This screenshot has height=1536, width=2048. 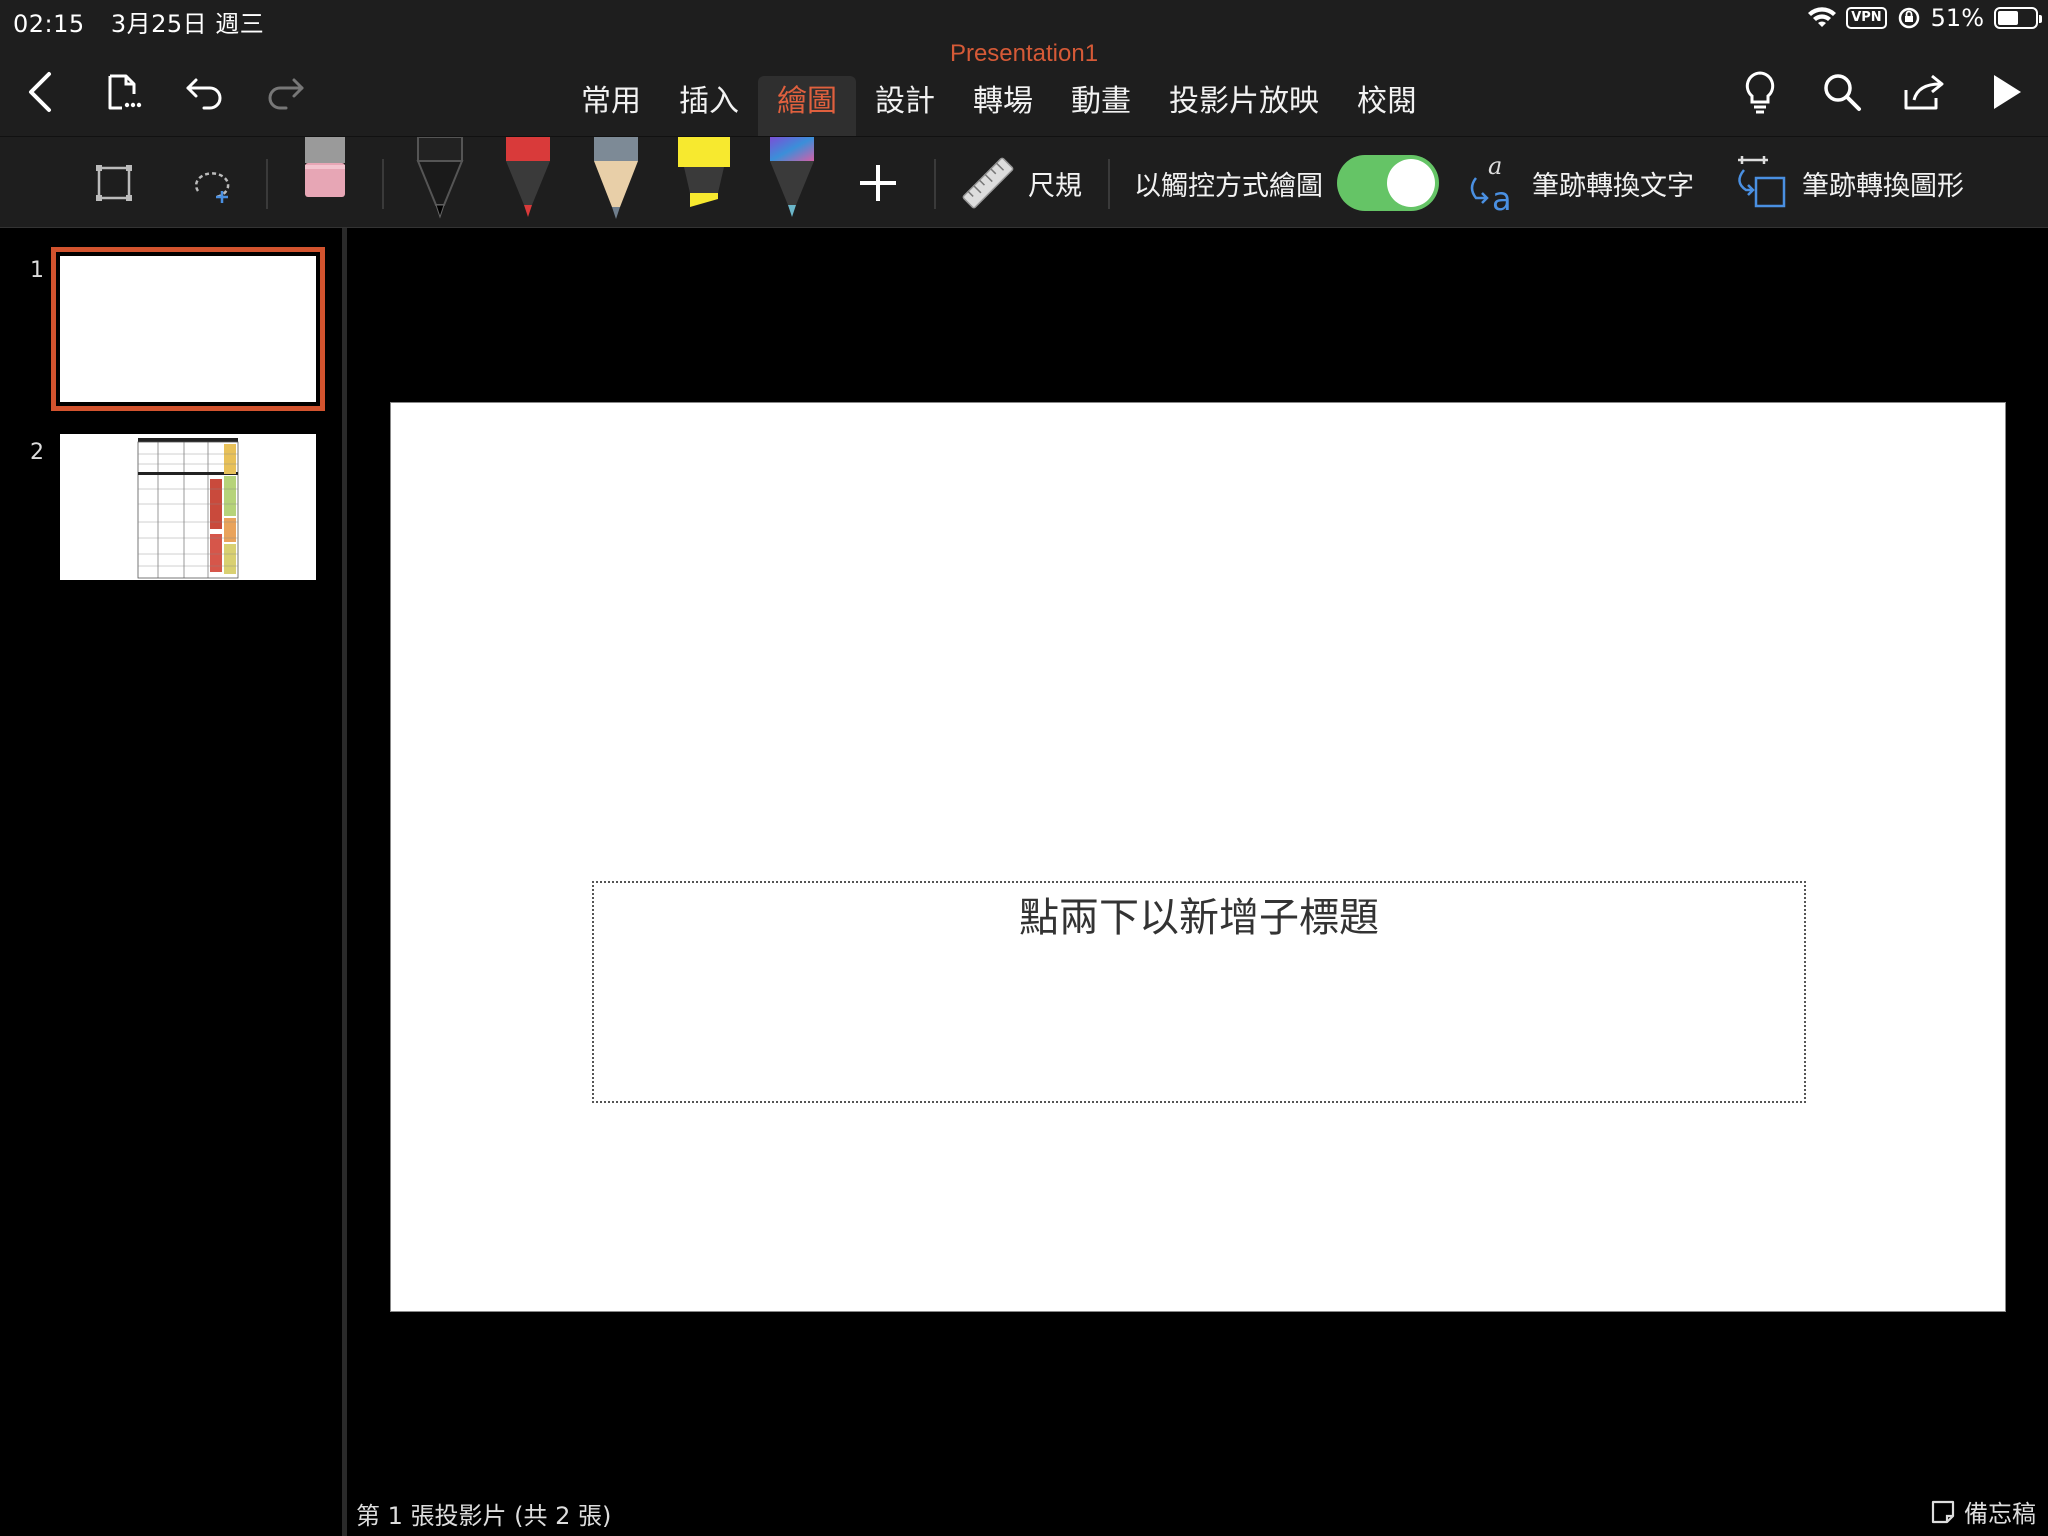 I want to click on panel-divider, so click(x=344, y=882).